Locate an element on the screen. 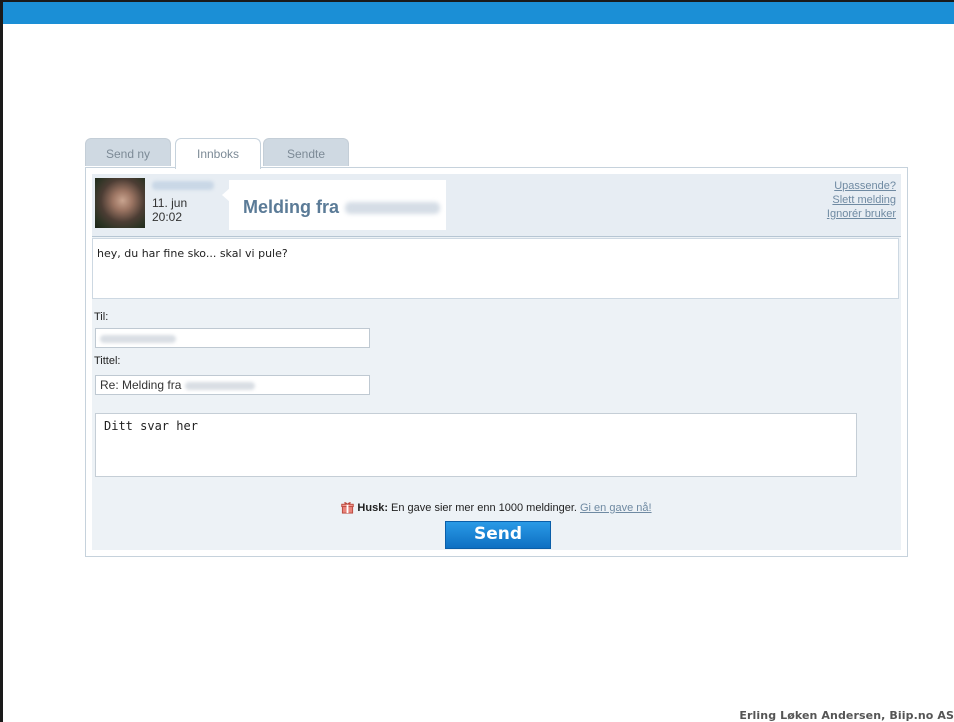 The height and width of the screenshot is (722, 954). footer-credit: Erling Løken Andersen, Biip.no AS is located at coordinates (846, 715).